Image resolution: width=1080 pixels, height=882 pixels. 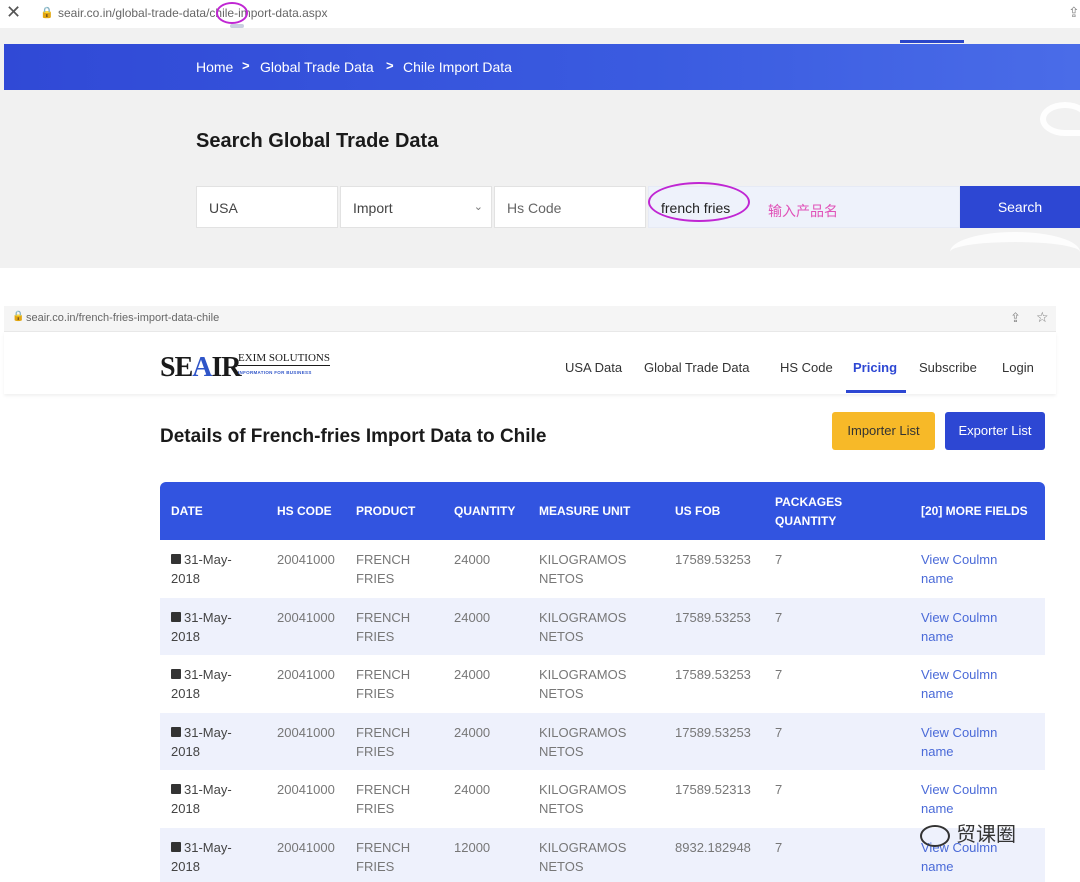 I want to click on search-title: Search Global Trade Data, so click(x=317, y=141).